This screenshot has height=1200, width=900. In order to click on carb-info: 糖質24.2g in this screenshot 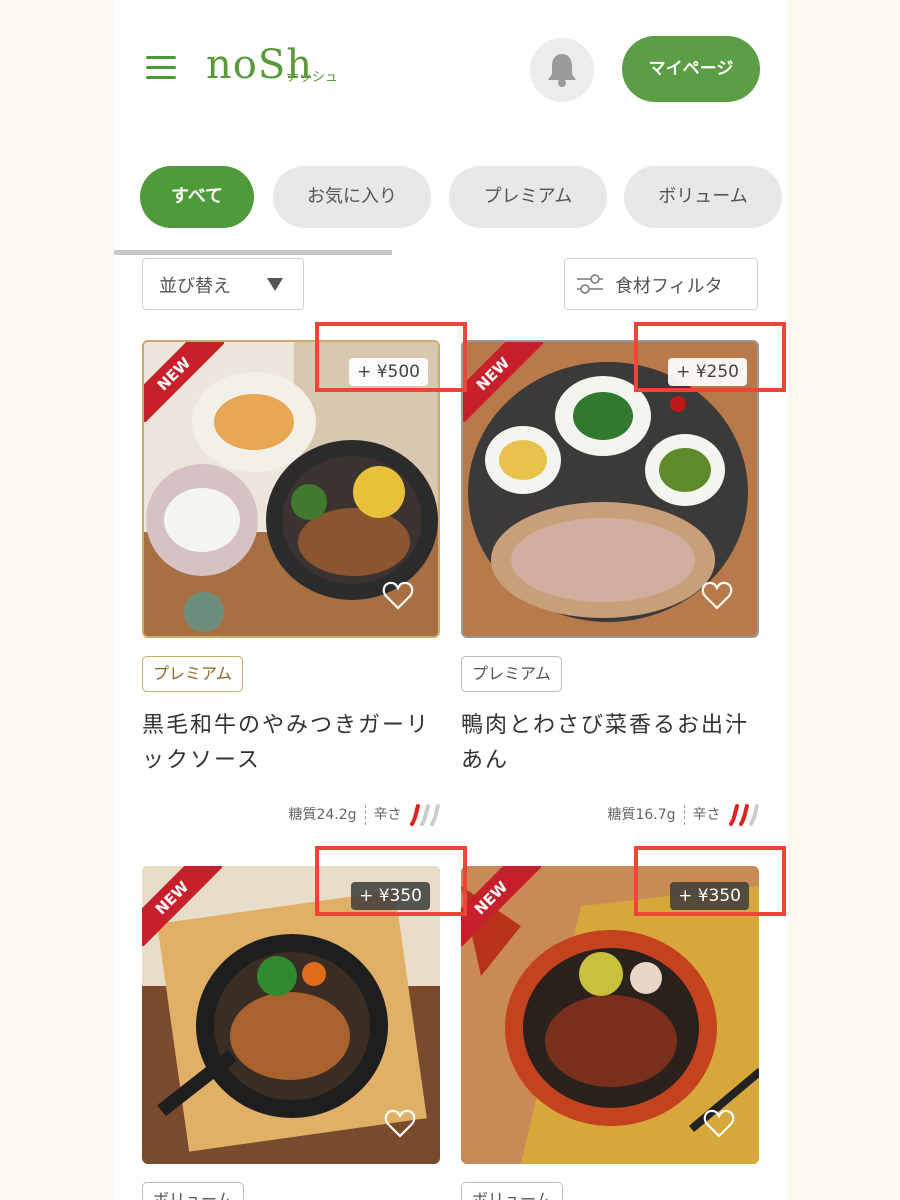, I will do `click(322, 815)`.